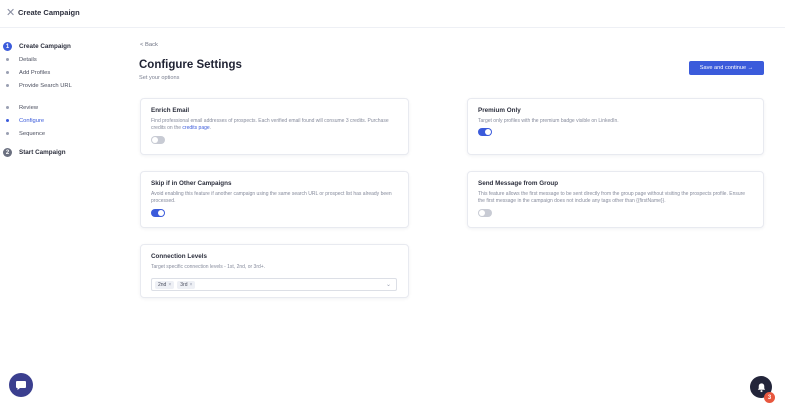 This screenshot has height=408, width=785. I want to click on sidebar-item-label: Sequence, so click(32, 134).